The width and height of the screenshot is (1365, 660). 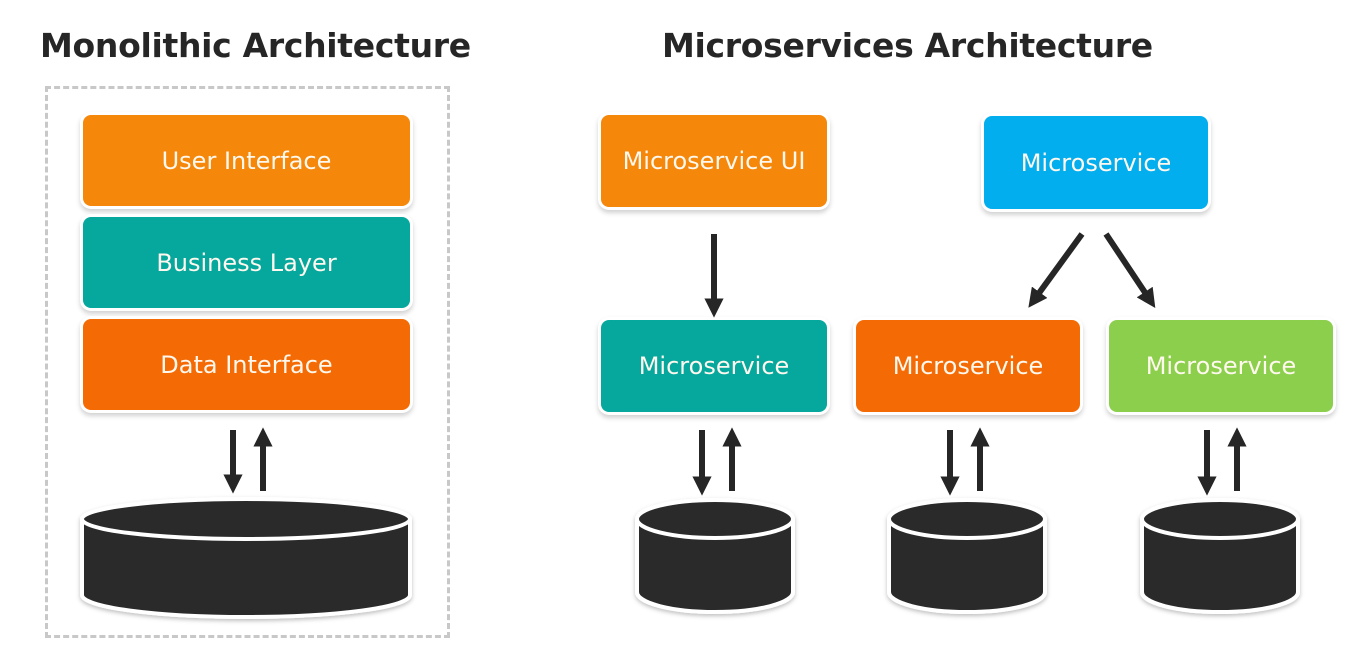 I want to click on arrow-diagonal-right-icon, so click(x=1129, y=270).